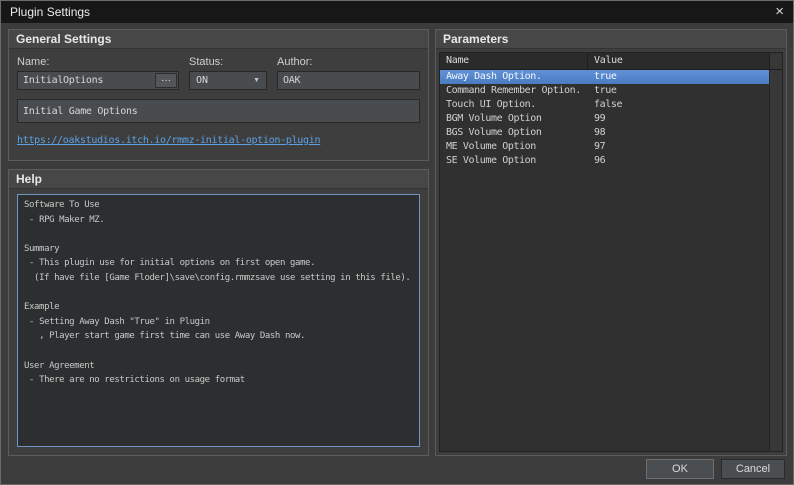 The height and width of the screenshot is (485, 794). What do you see at coordinates (218, 179) in the screenshot?
I see `help-title: Help` at bounding box center [218, 179].